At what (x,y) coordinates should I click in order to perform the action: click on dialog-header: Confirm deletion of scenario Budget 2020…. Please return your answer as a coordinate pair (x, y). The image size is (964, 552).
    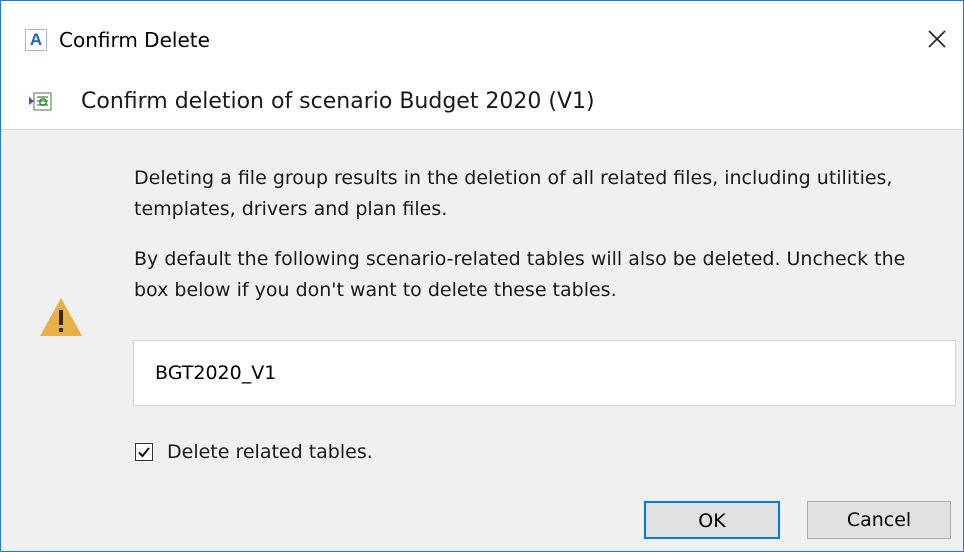
    Looking at the image, I should click on (482, 103).